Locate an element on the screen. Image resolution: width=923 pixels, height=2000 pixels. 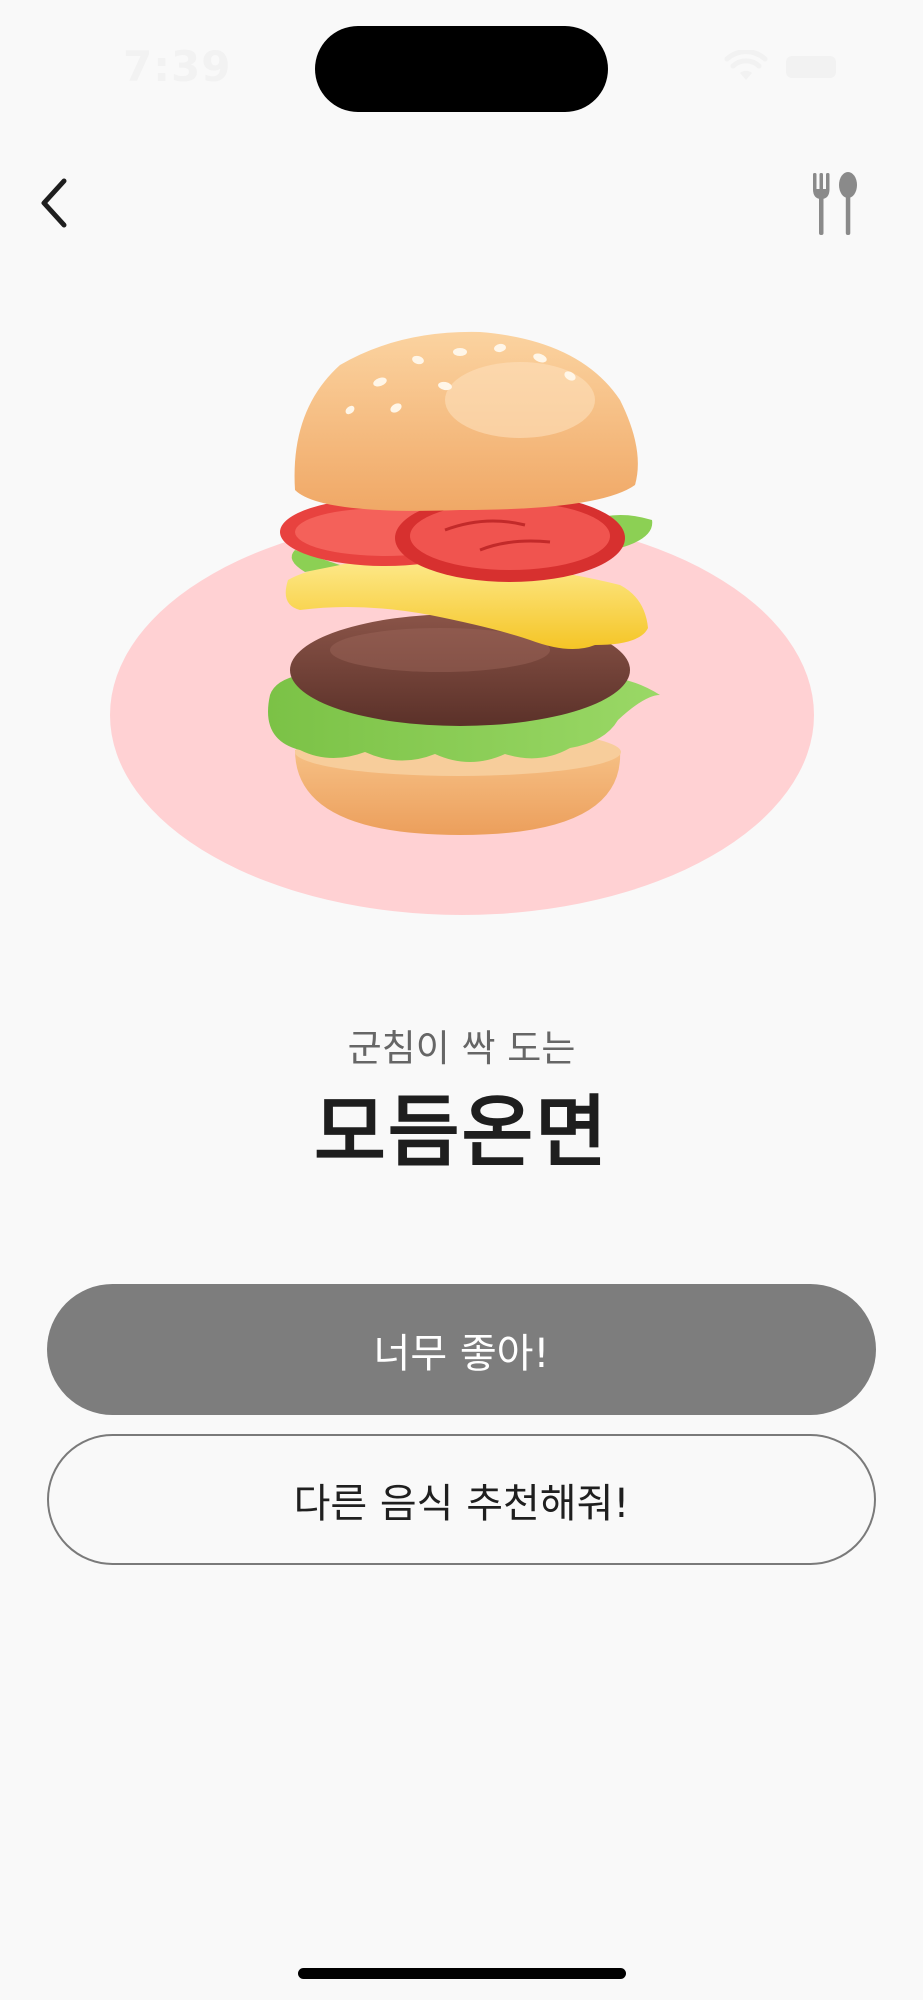
back-button is located at coordinates (54, 203).